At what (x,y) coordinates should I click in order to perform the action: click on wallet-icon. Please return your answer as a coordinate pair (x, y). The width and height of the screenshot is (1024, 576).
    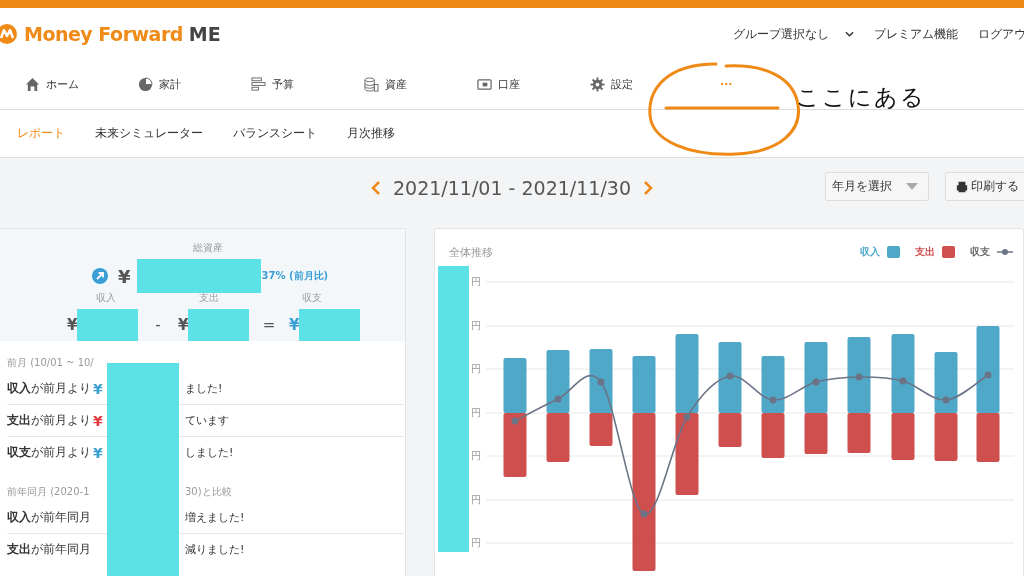
    Looking at the image, I should click on (484, 84).